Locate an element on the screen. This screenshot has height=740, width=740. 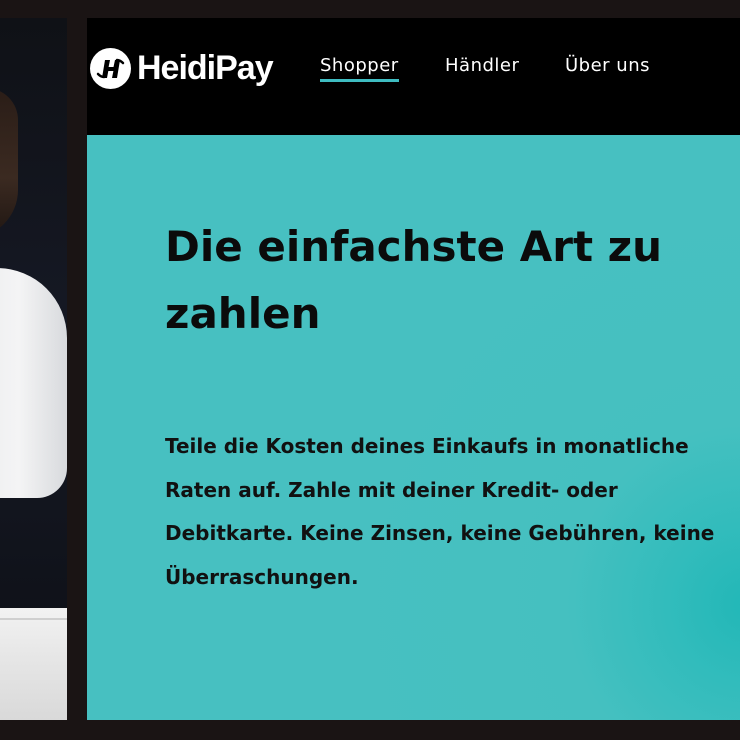
top-navigation: HeidiPay Shopper Händler Über uns is located at coordinates (413, 76).